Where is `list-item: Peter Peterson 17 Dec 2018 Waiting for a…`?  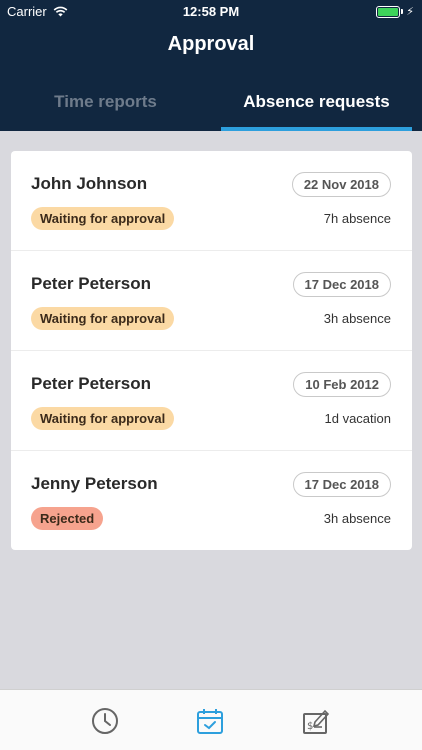 list-item: Peter Peterson 17 Dec 2018 Waiting for a… is located at coordinates (211, 301).